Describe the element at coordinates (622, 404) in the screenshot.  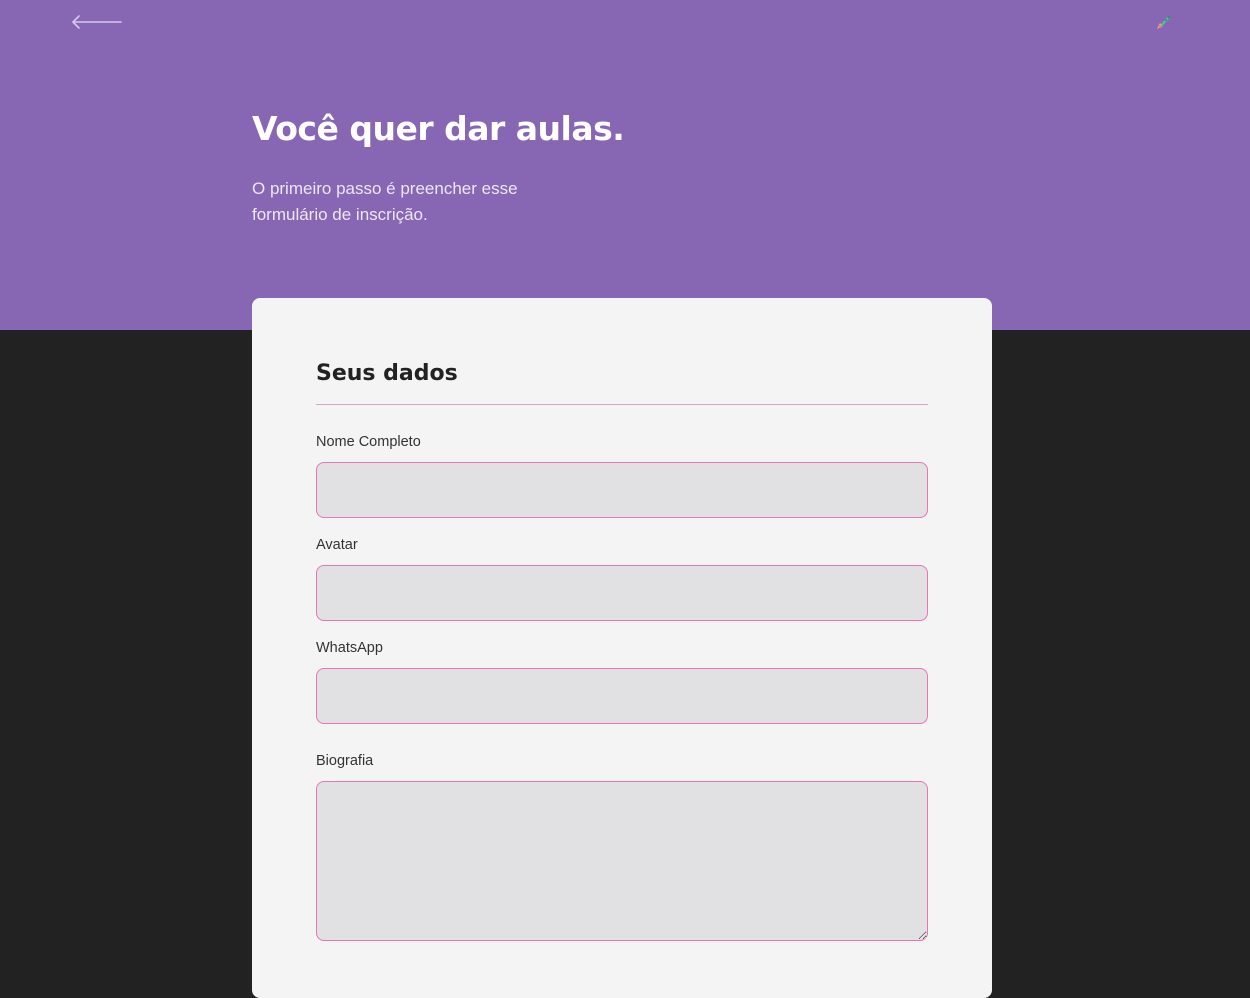
I see `section-divider` at that location.